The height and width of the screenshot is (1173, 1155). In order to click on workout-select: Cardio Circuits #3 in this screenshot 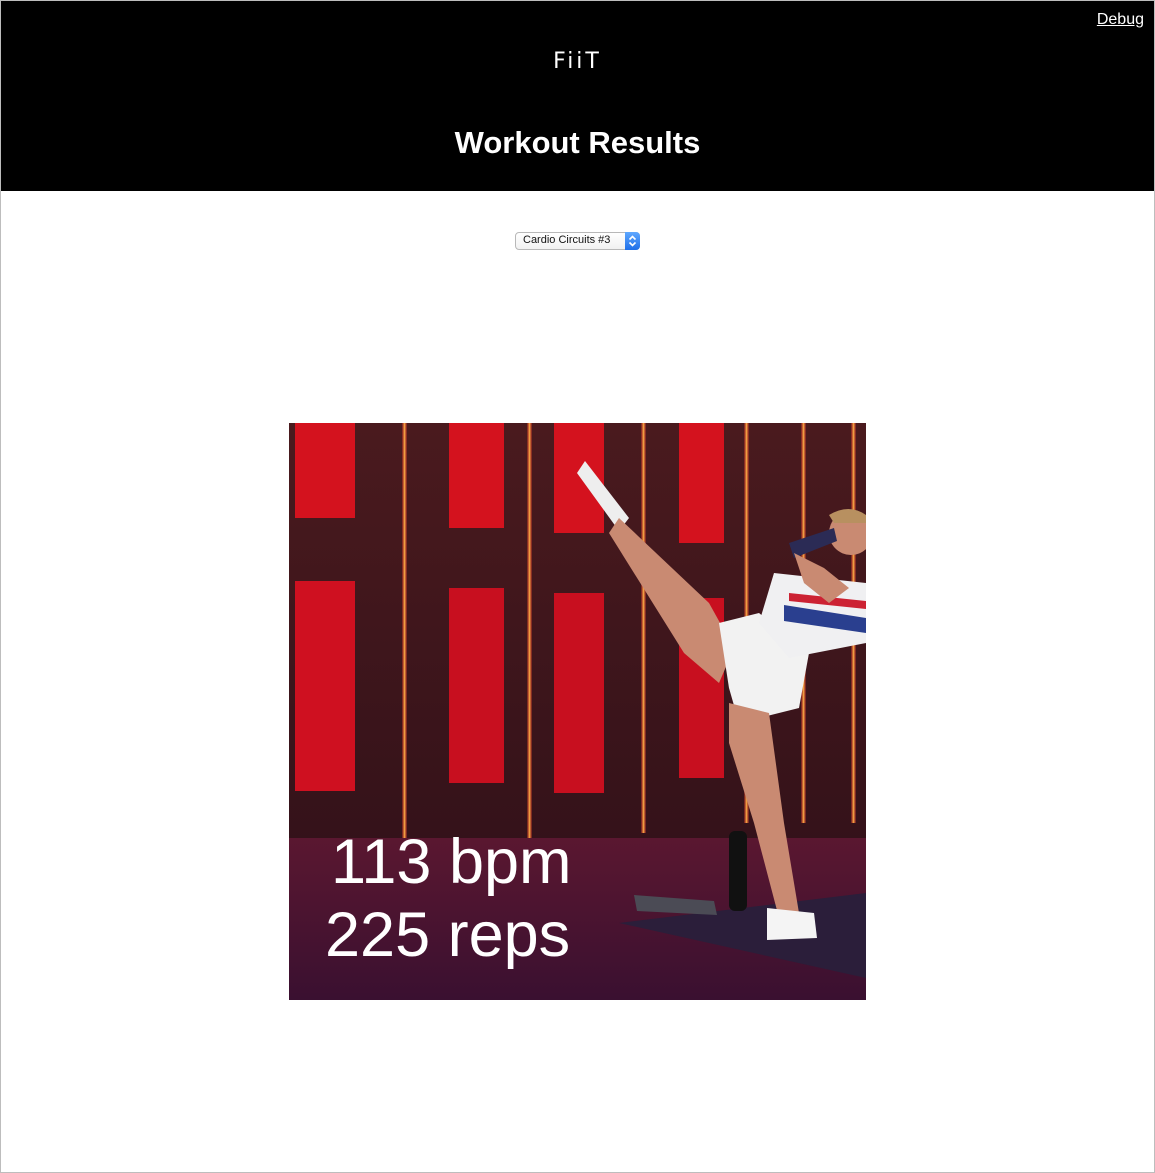, I will do `click(577, 241)`.